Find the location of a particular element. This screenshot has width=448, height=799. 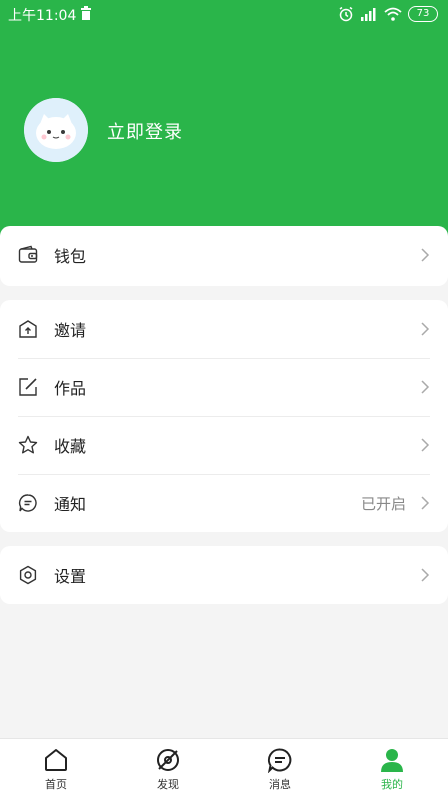

star-icon is located at coordinates (28, 444).